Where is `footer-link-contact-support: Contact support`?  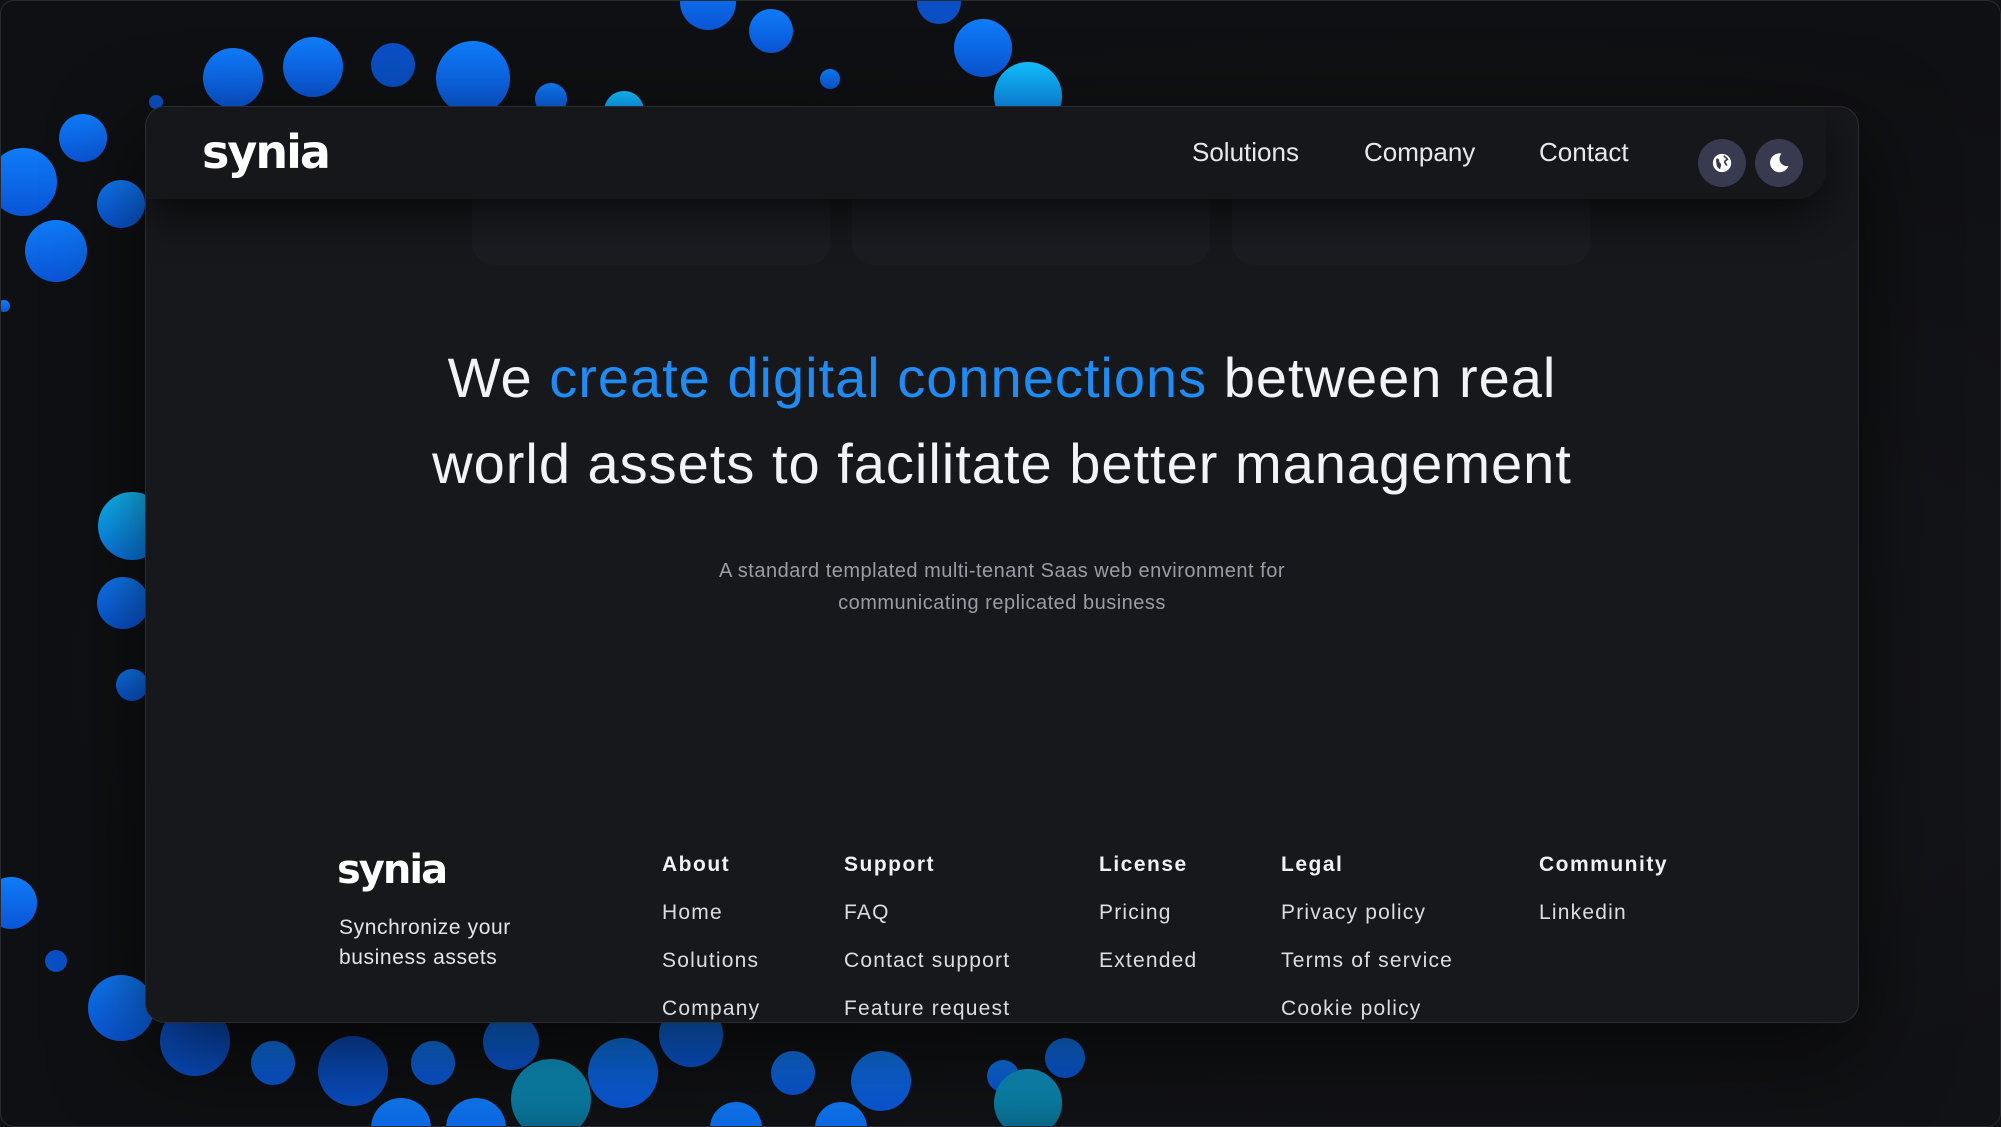
footer-link-contact-support: Contact support is located at coordinates (927, 973).